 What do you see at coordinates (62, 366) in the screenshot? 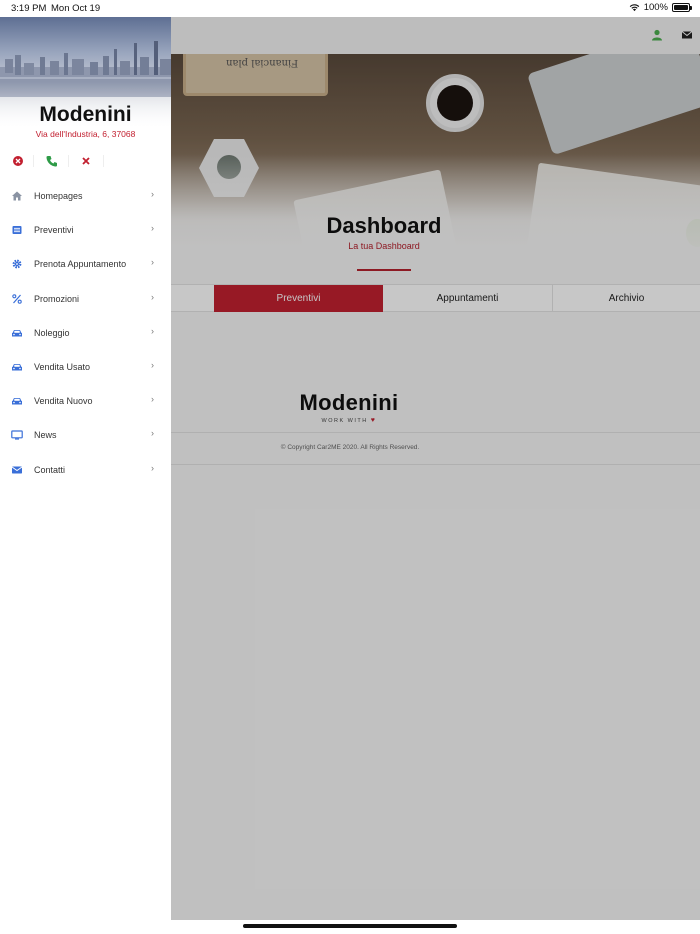
I see `sidebar-item-label: Vendita Usato` at bounding box center [62, 366].